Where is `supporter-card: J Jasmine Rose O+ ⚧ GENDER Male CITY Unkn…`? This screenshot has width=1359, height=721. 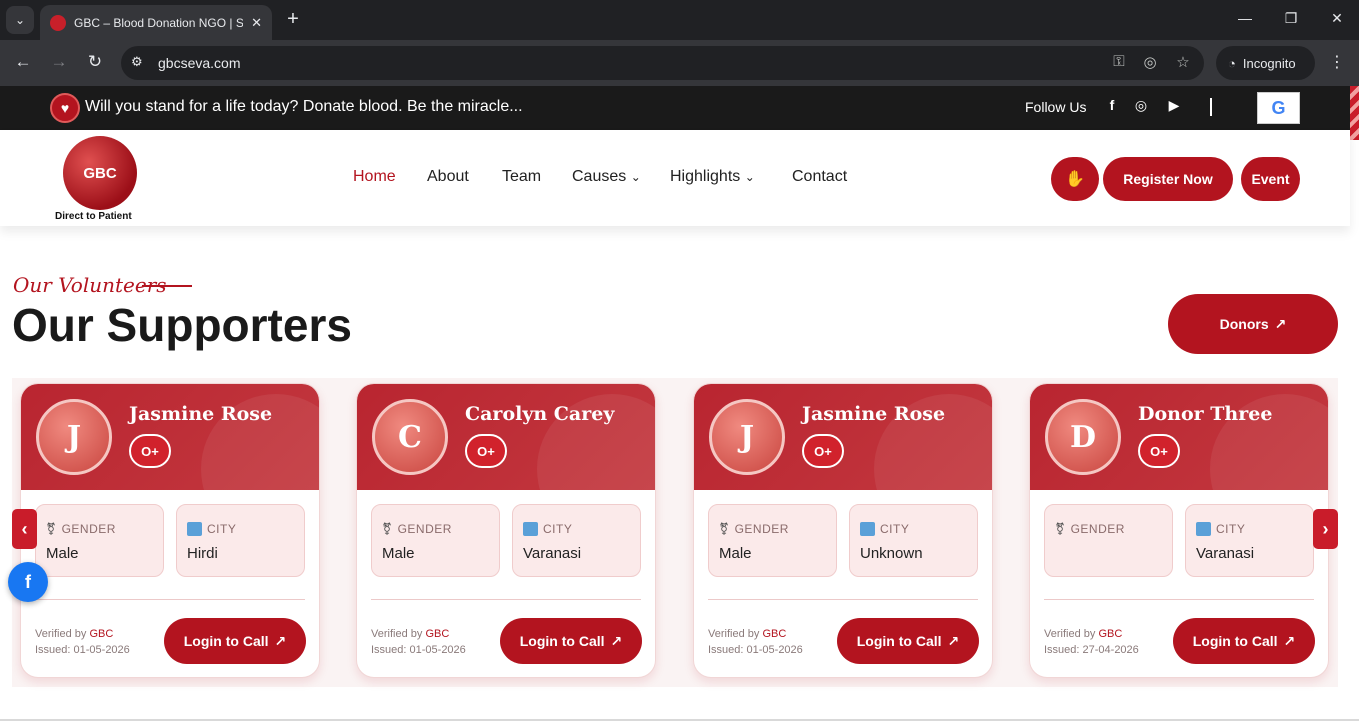 supporter-card: J Jasmine Rose O+ ⚧ GENDER Male CITY Unkn… is located at coordinates (843, 530).